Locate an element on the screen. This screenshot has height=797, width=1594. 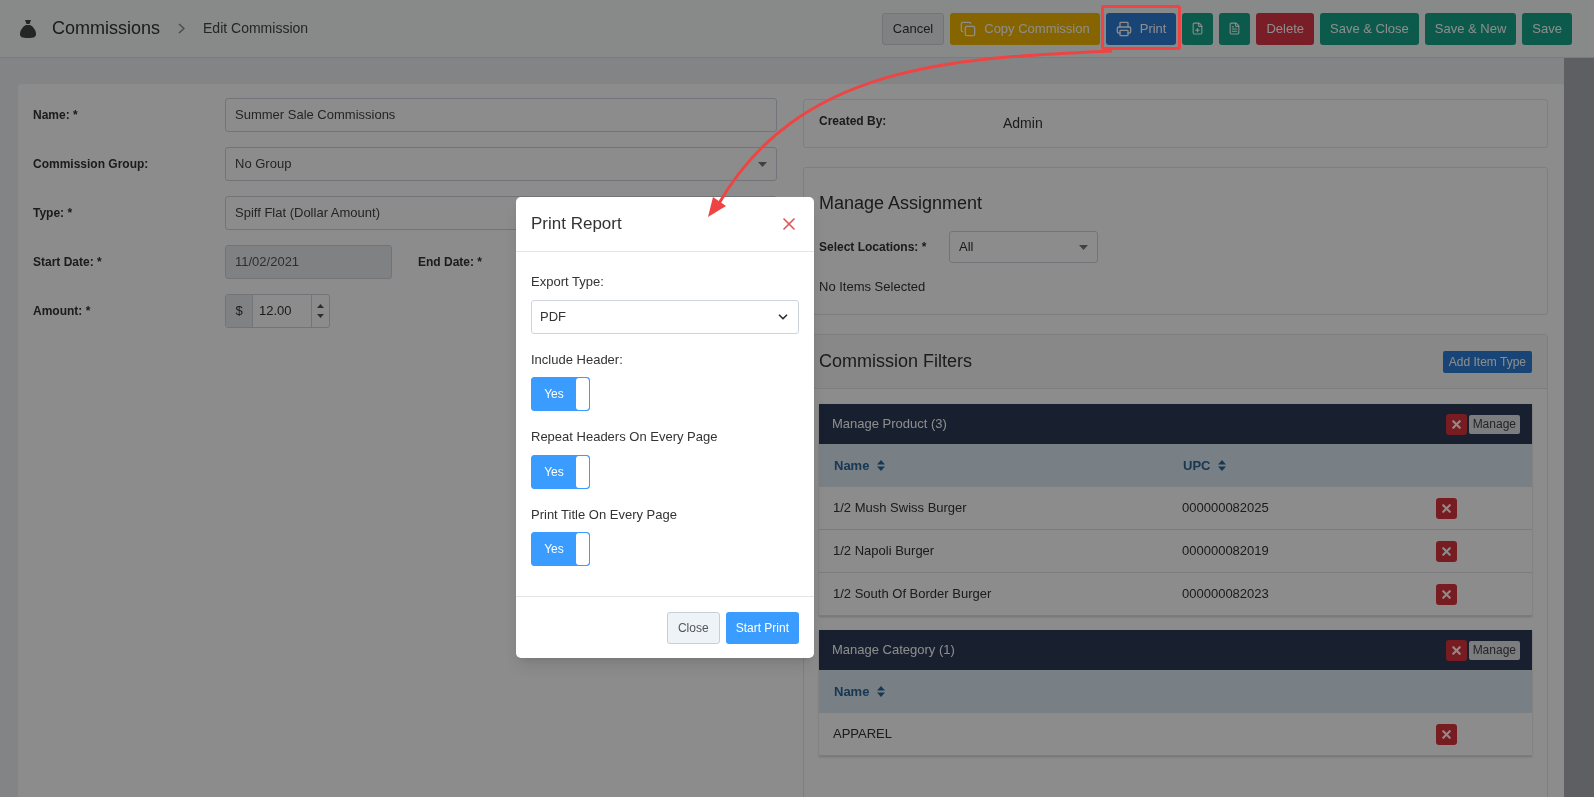
field-label: Amount: * is located at coordinates (62, 311).